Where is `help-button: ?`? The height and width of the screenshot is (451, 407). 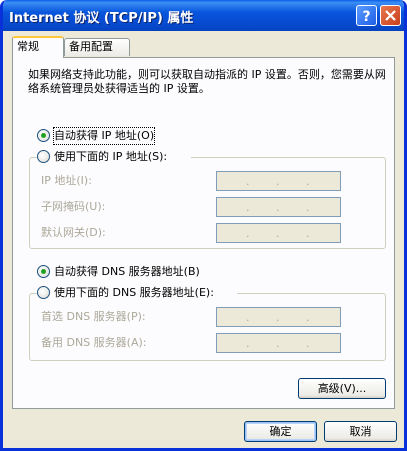
help-button: ? is located at coordinates (366, 15).